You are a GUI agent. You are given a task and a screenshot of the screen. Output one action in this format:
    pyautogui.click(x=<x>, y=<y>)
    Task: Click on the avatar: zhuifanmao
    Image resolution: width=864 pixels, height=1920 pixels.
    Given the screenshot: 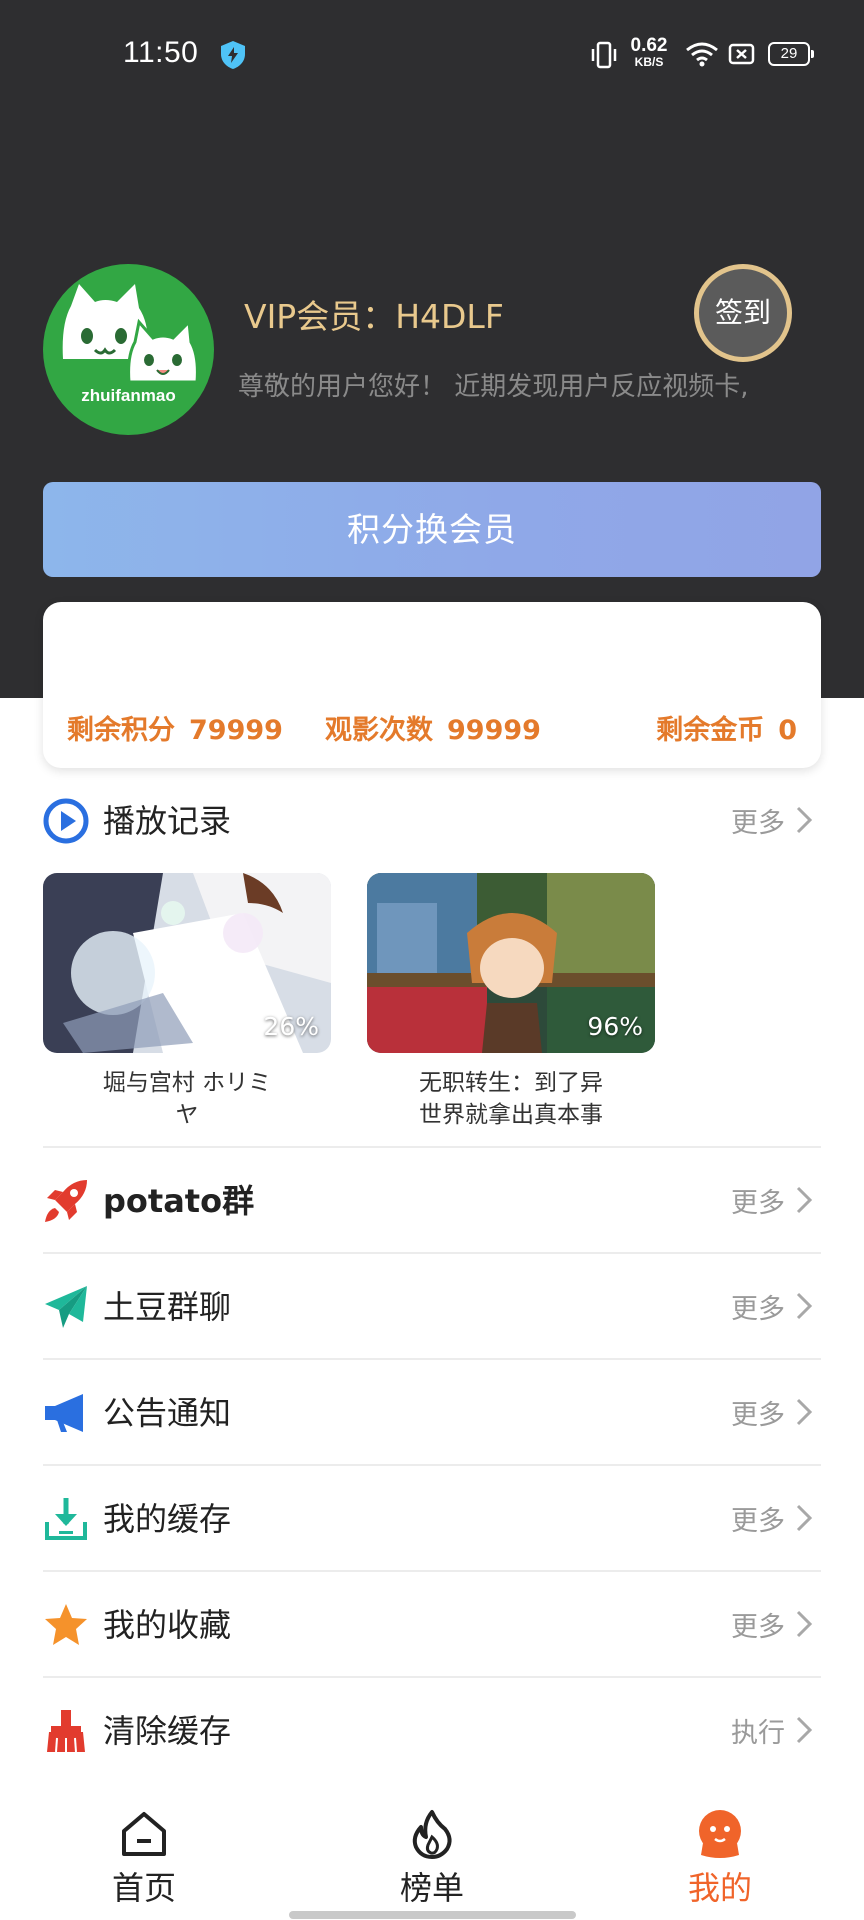 What is the action you would take?
    pyautogui.click(x=128, y=349)
    